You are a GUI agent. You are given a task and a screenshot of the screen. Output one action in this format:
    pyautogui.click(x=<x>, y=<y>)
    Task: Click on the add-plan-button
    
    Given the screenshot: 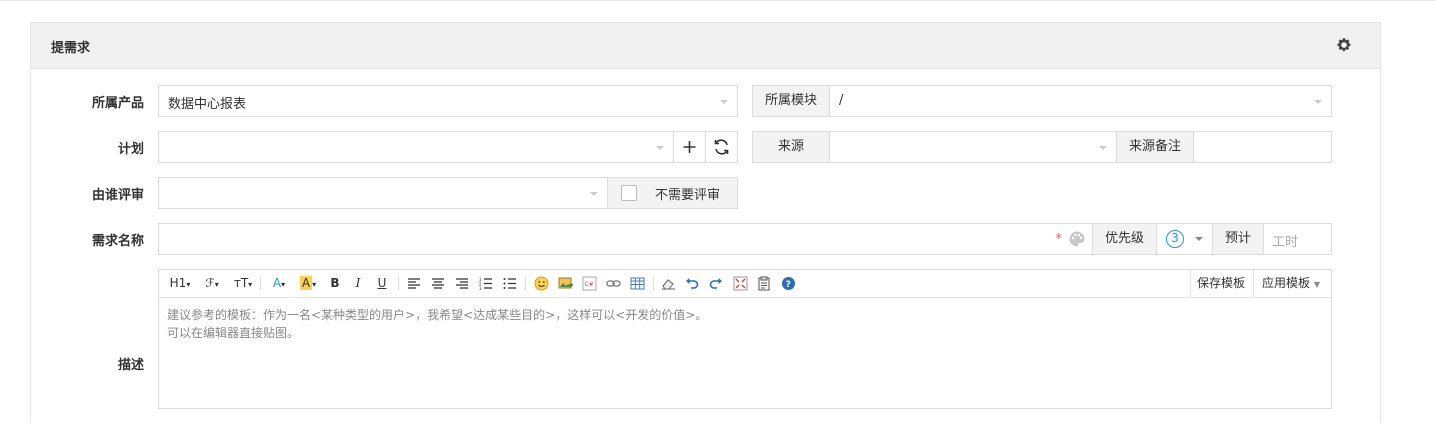 What is the action you would take?
    pyautogui.click(x=689, y=147)
    